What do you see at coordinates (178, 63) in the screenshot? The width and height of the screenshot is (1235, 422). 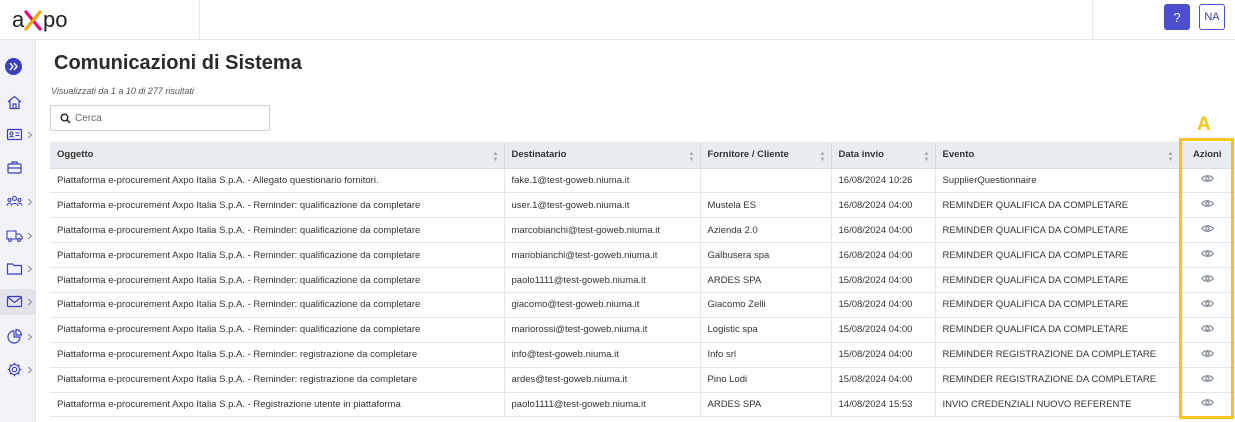 I see `page-title: Comunicazioni di Sistema` at bounding box center [178, 63].